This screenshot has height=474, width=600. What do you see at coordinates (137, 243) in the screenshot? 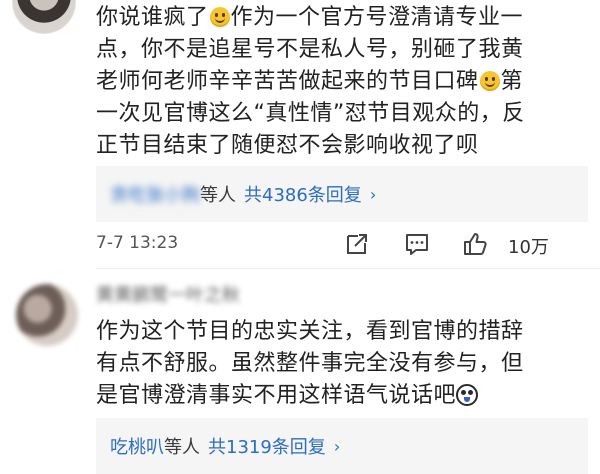
I see `timestamp: 7-7 13:23` at bounding box center [137, 243].